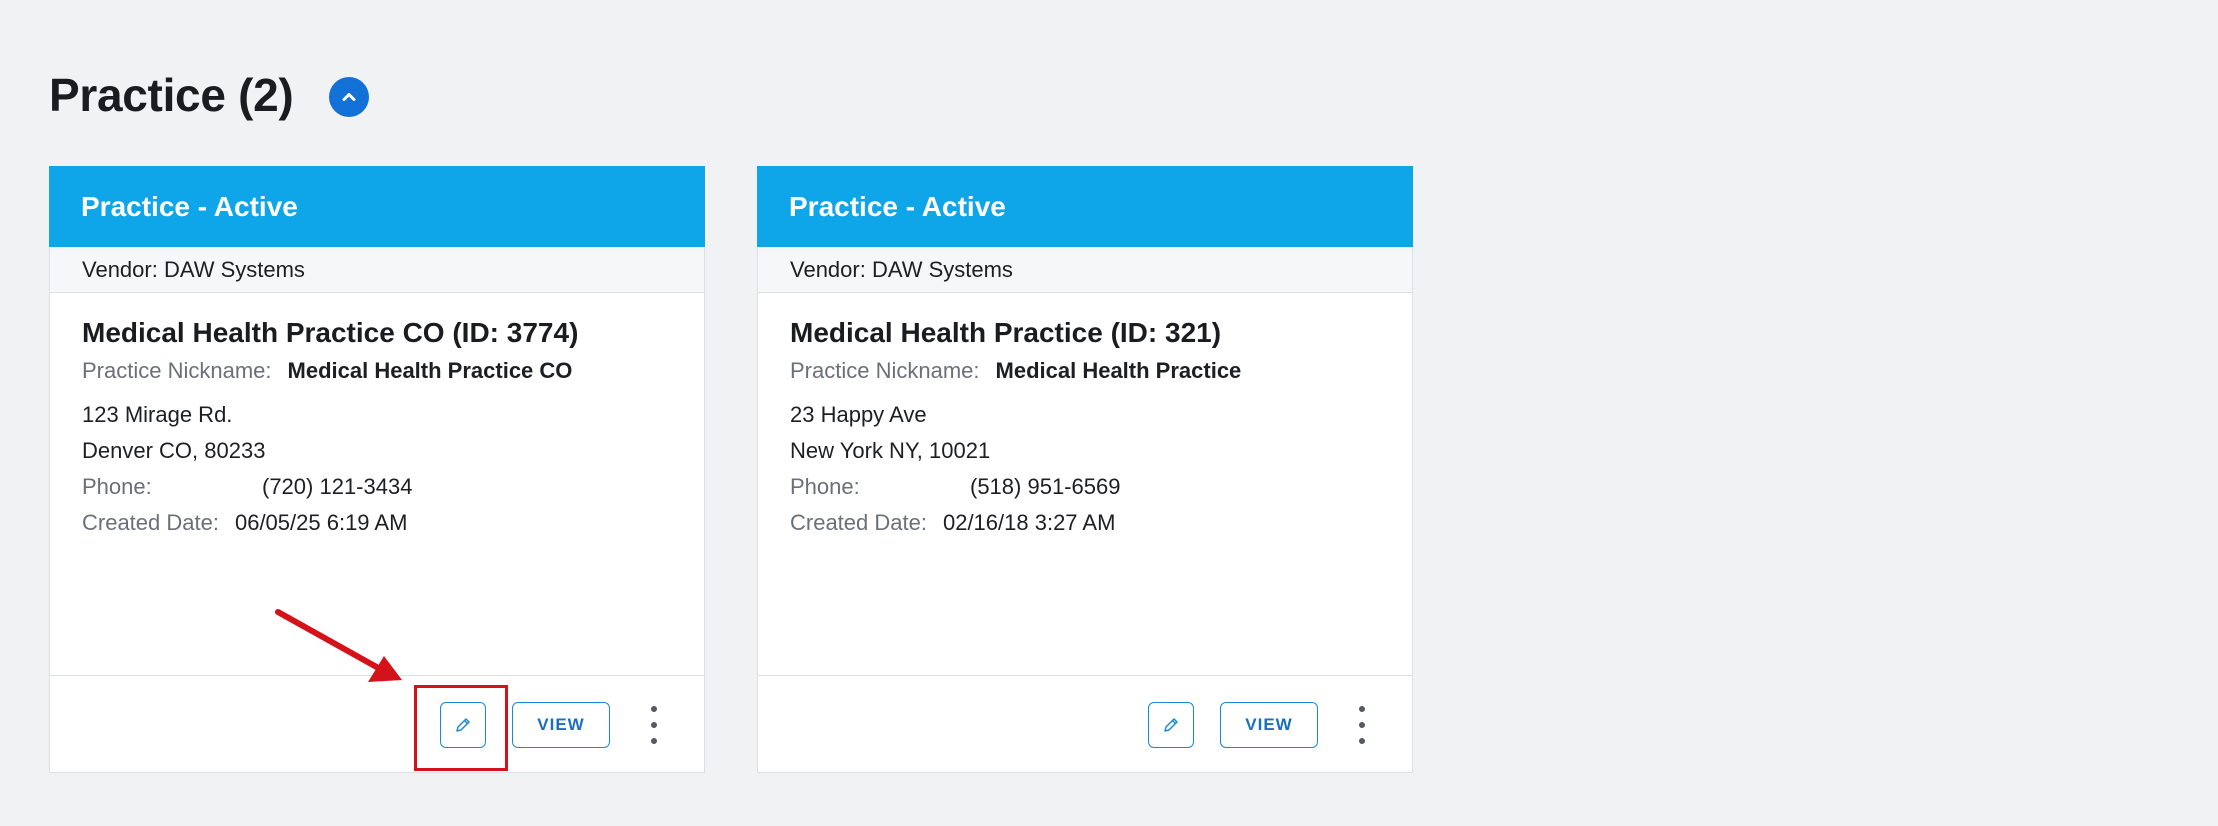  I want to click on created-row: Created Date: 02/16/18 3:27 AM, so click(1085, 523).